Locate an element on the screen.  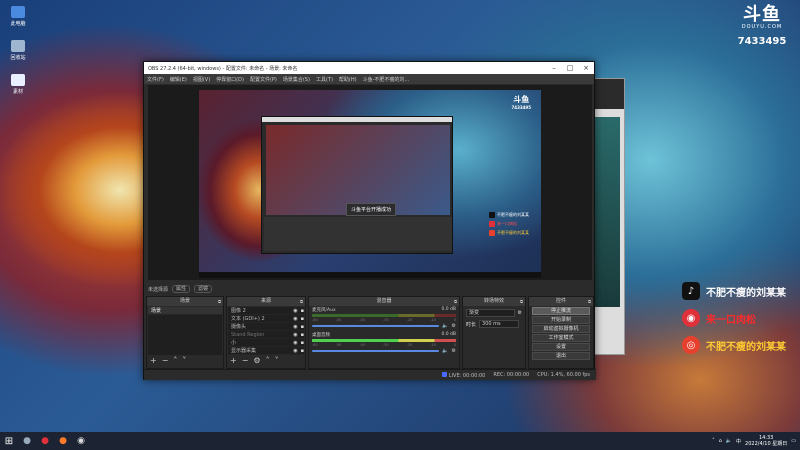
channel-name: 麦克风/Aux is located at coordinates (324, 310).